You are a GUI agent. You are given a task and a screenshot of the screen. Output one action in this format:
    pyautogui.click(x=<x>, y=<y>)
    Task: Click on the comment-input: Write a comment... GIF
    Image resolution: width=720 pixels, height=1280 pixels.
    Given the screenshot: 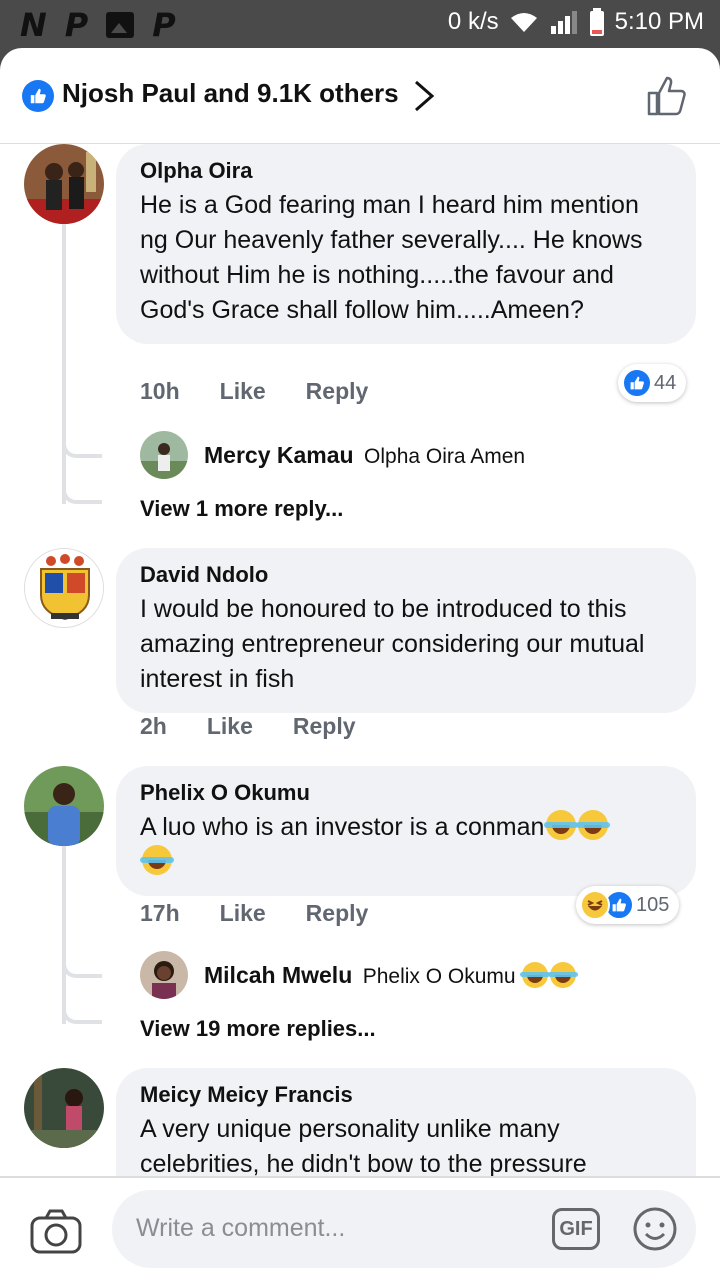 What is the action you would take?
    pyautogui.click(x=404, y=1229)
    